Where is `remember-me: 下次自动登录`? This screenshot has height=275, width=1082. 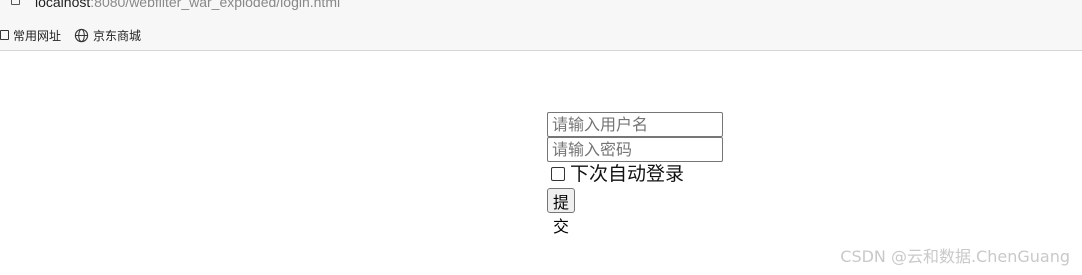 remember-me: 下次自动登录 is located at coordinates (617, 174).